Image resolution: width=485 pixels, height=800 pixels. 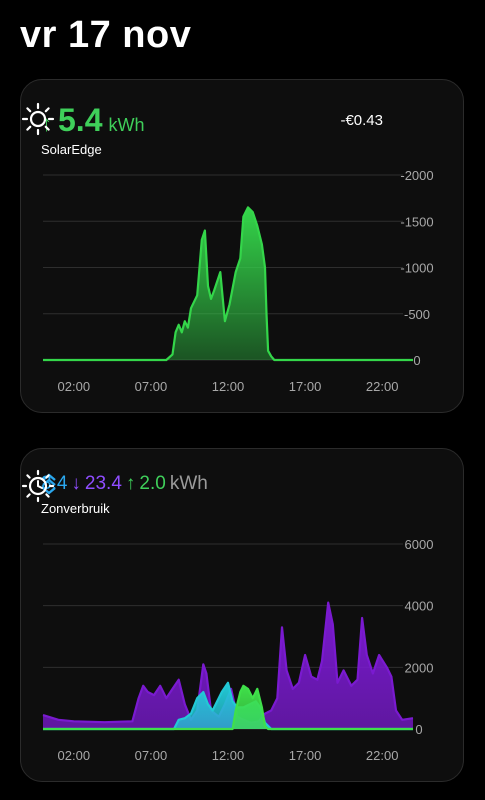 What do you see at coordinates (417, 314) in the screenshot?
I see `y-tick-label: -500` at bounding box center [417, 314].